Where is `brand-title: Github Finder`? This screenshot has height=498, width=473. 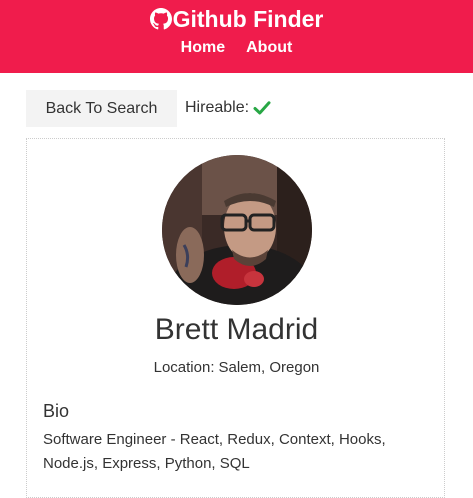
brand-title: Github Finder is located at coordinates (248, 18).